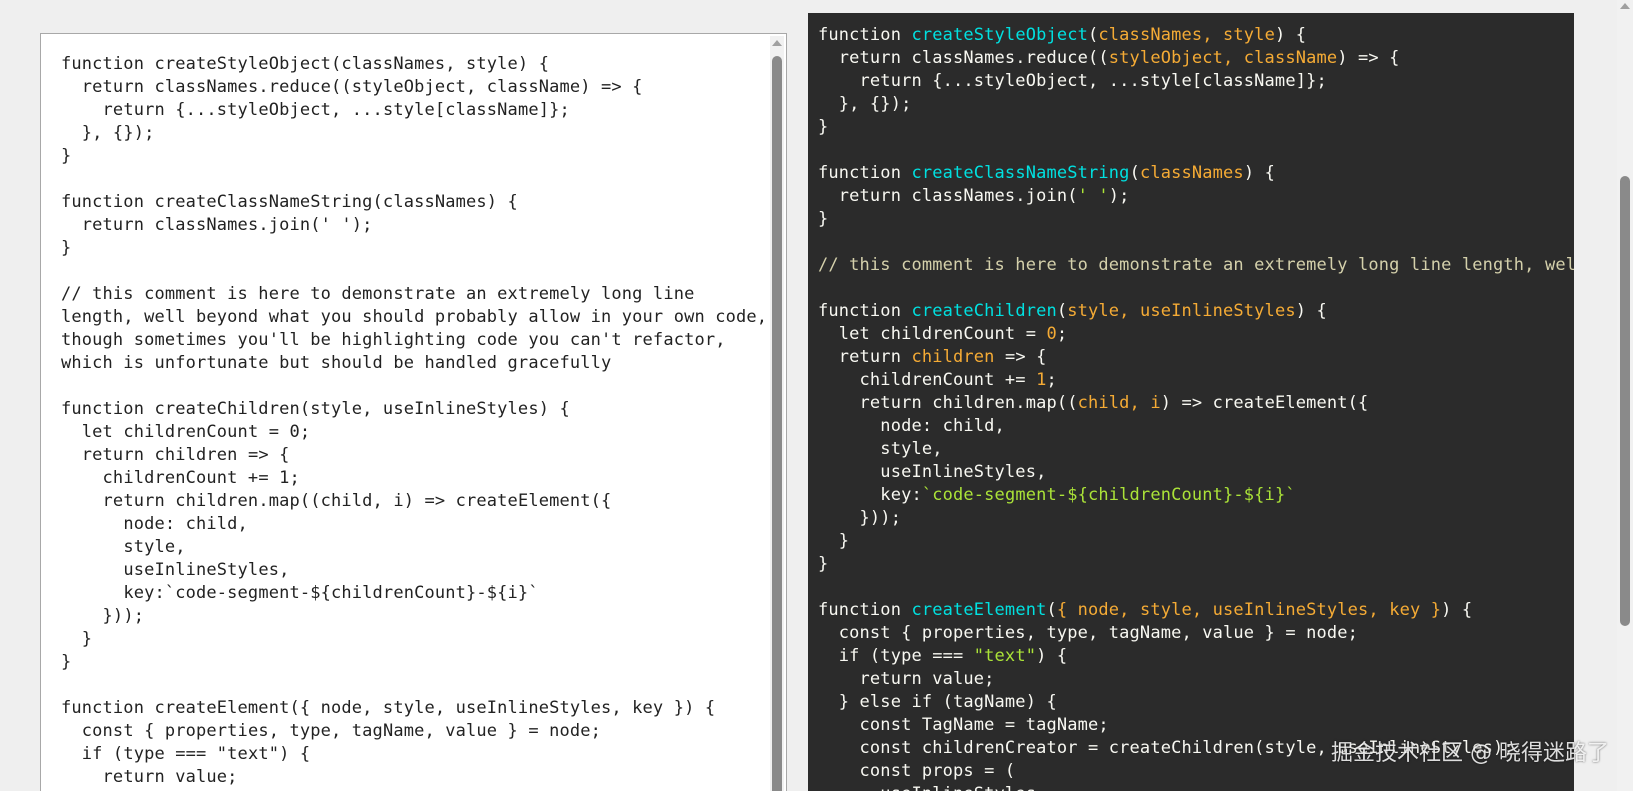 This screenshot has width=1633, height=791. I want to click on code-token: key:, so click(870, 495).